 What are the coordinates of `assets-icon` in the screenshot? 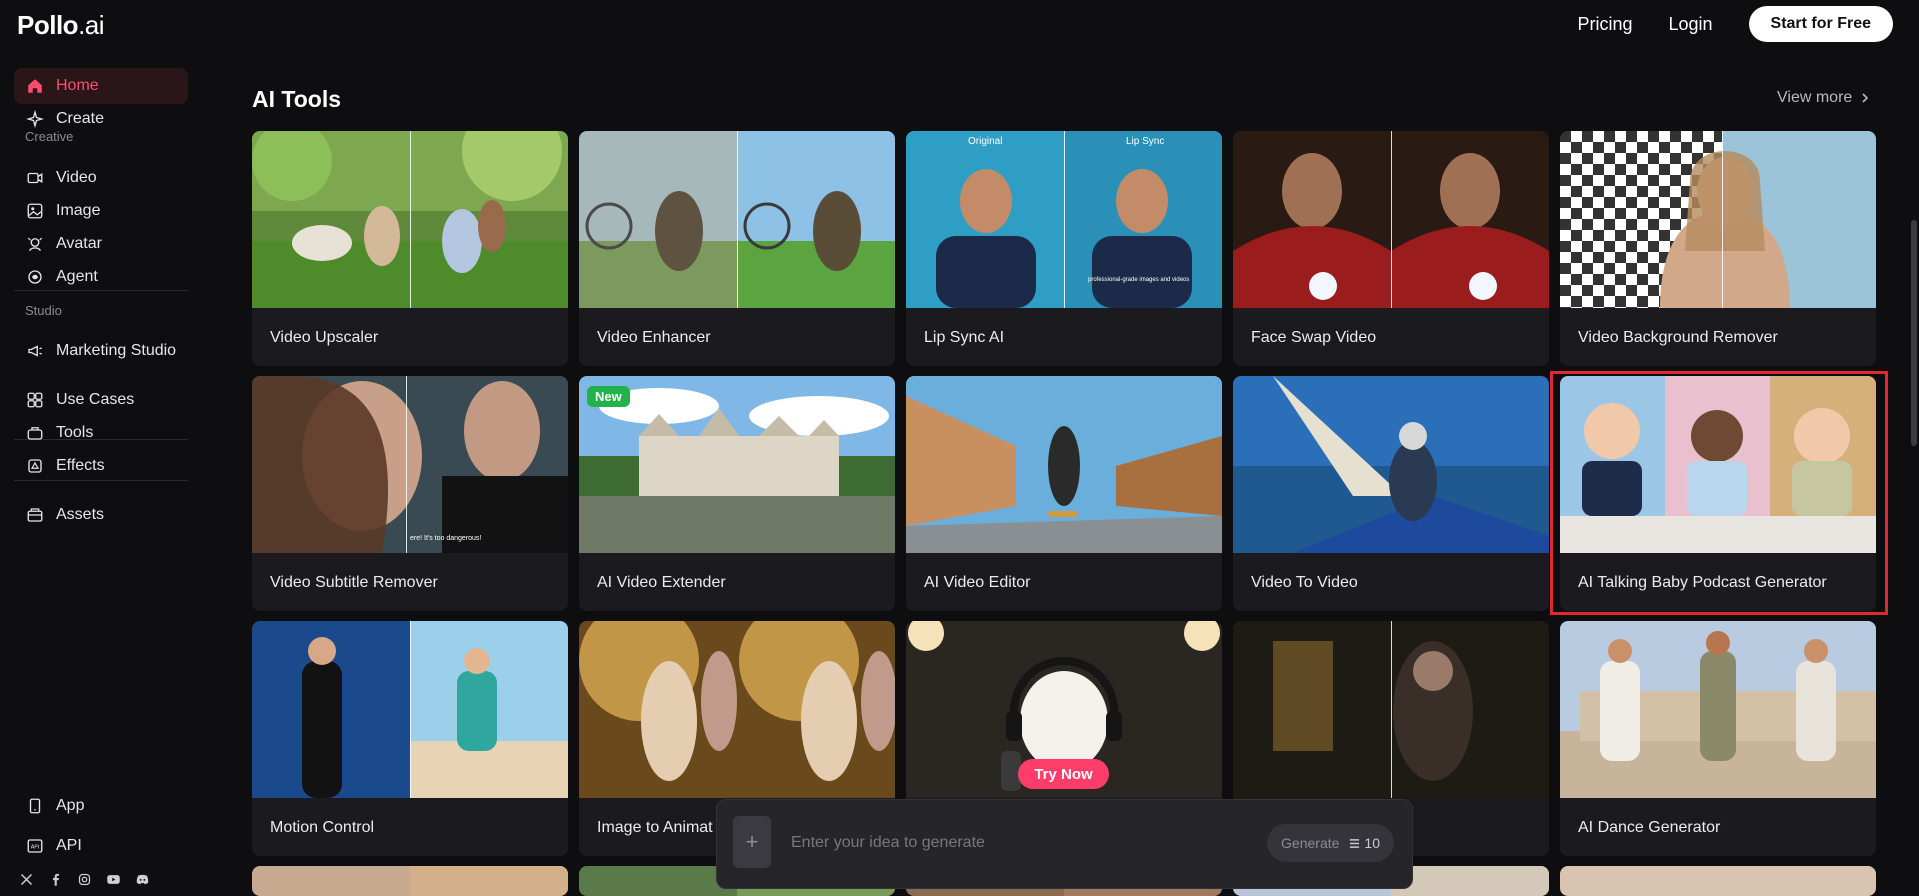 It's located at (35, 515).